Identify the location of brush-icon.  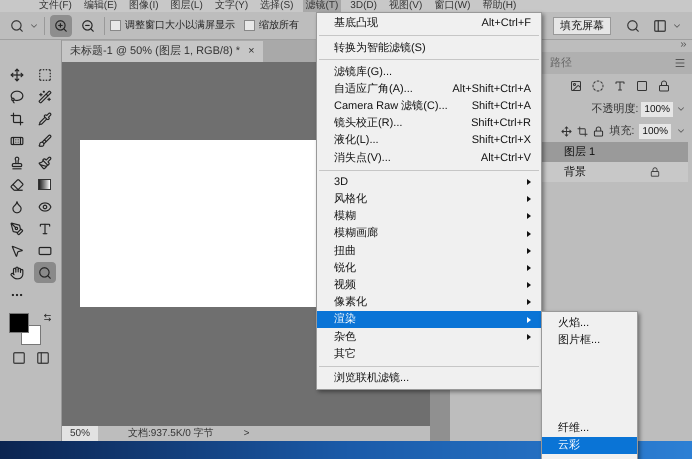
(45, 141).